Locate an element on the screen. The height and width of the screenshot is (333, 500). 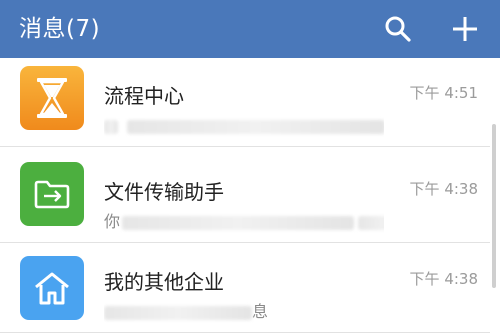
app-icon-other-enterprise is located at coordinates (52, 288).